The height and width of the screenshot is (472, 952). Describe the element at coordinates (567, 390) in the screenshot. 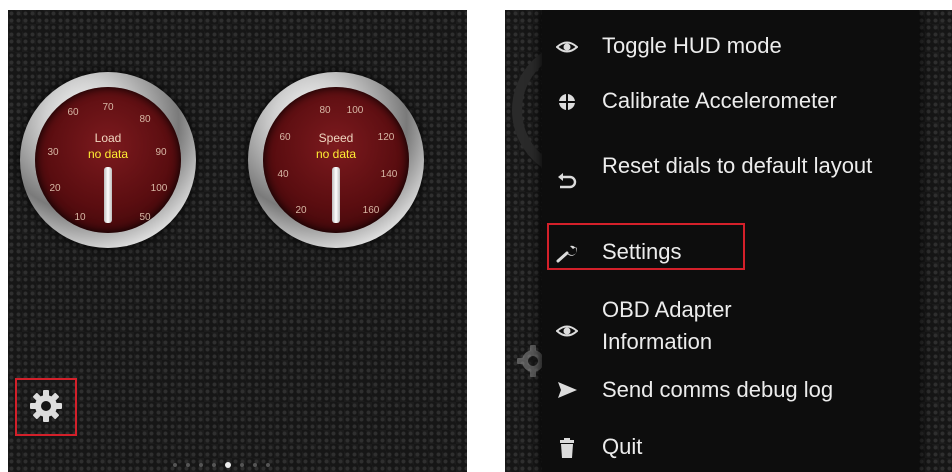

I see `send-icon` at that location.